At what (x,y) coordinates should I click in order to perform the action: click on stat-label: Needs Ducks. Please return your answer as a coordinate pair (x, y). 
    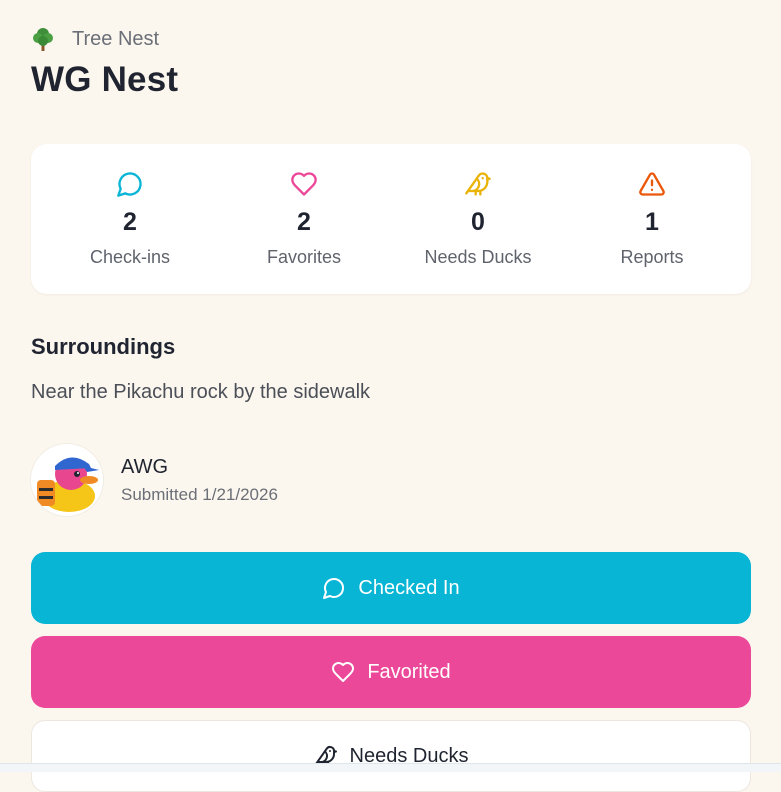
    Looking at the image, I should click on (478, 257).